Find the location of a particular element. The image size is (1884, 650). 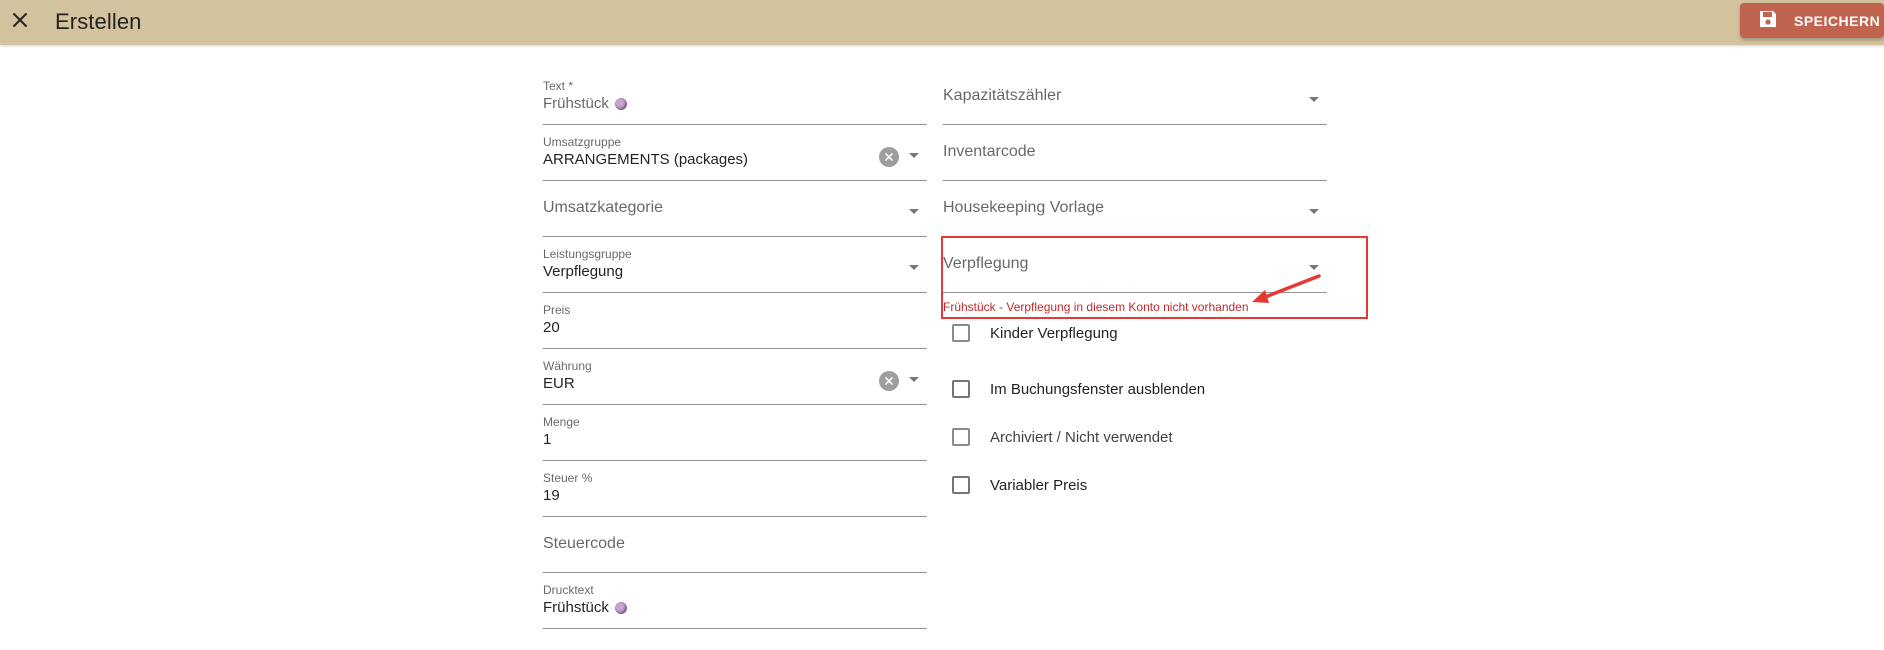

steuercode-label: Steuercode is located at coordinates (584, 543).